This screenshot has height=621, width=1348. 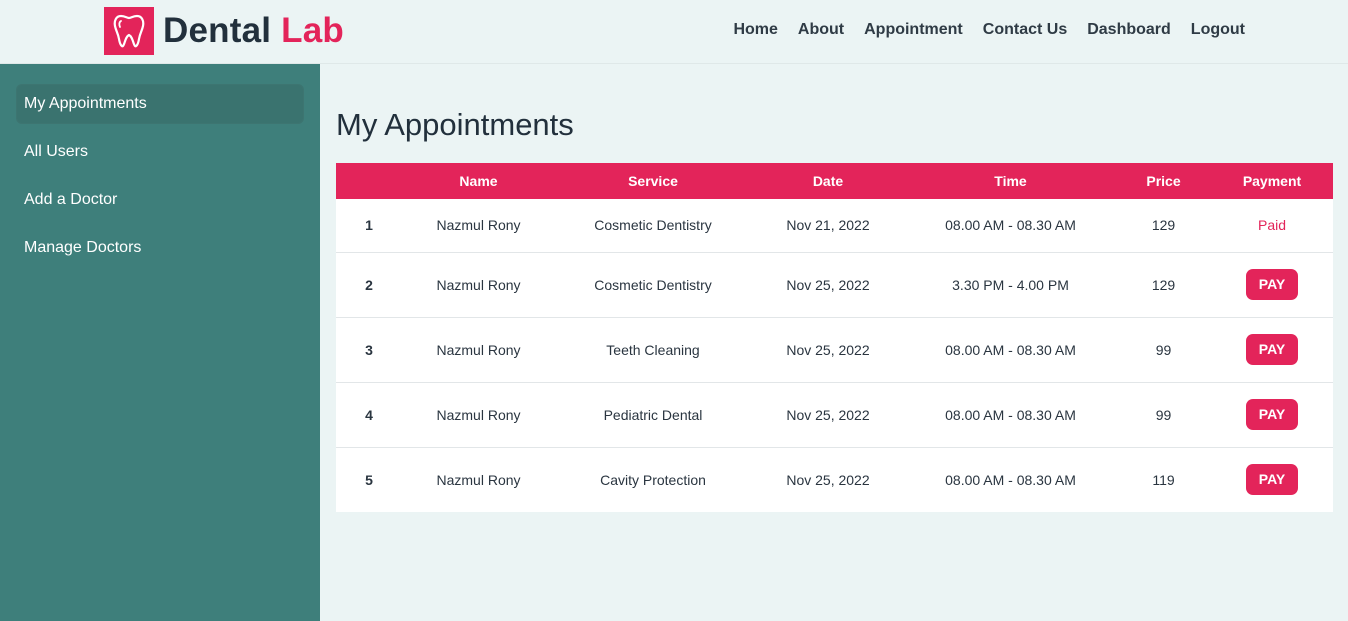 What do you see at coordinates (821, 30) in the screenshot?
I see `nav-about-link: About` at bounding box center [821, 30].